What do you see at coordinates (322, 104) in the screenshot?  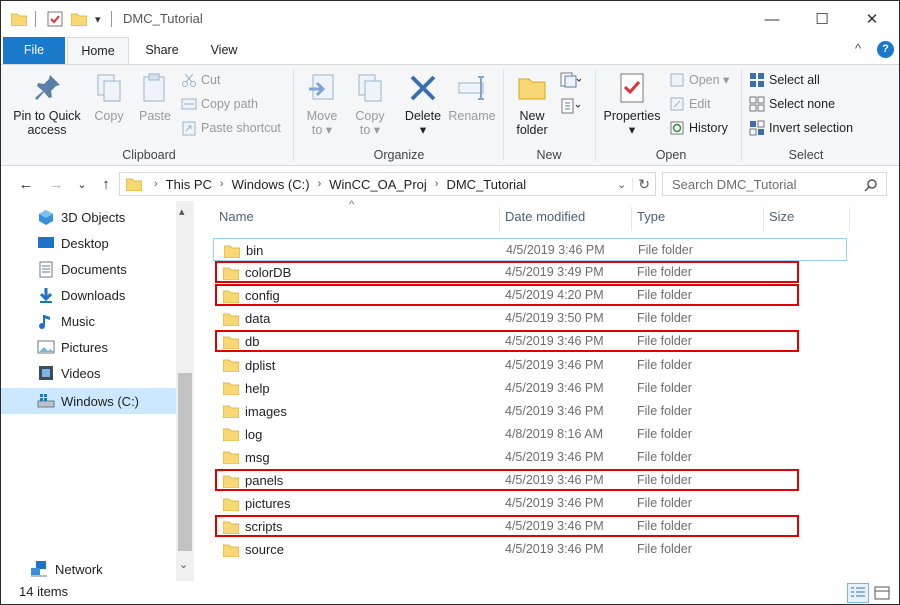 I see `move-to-button: Move to ▾` at bounding box center [322, 104].